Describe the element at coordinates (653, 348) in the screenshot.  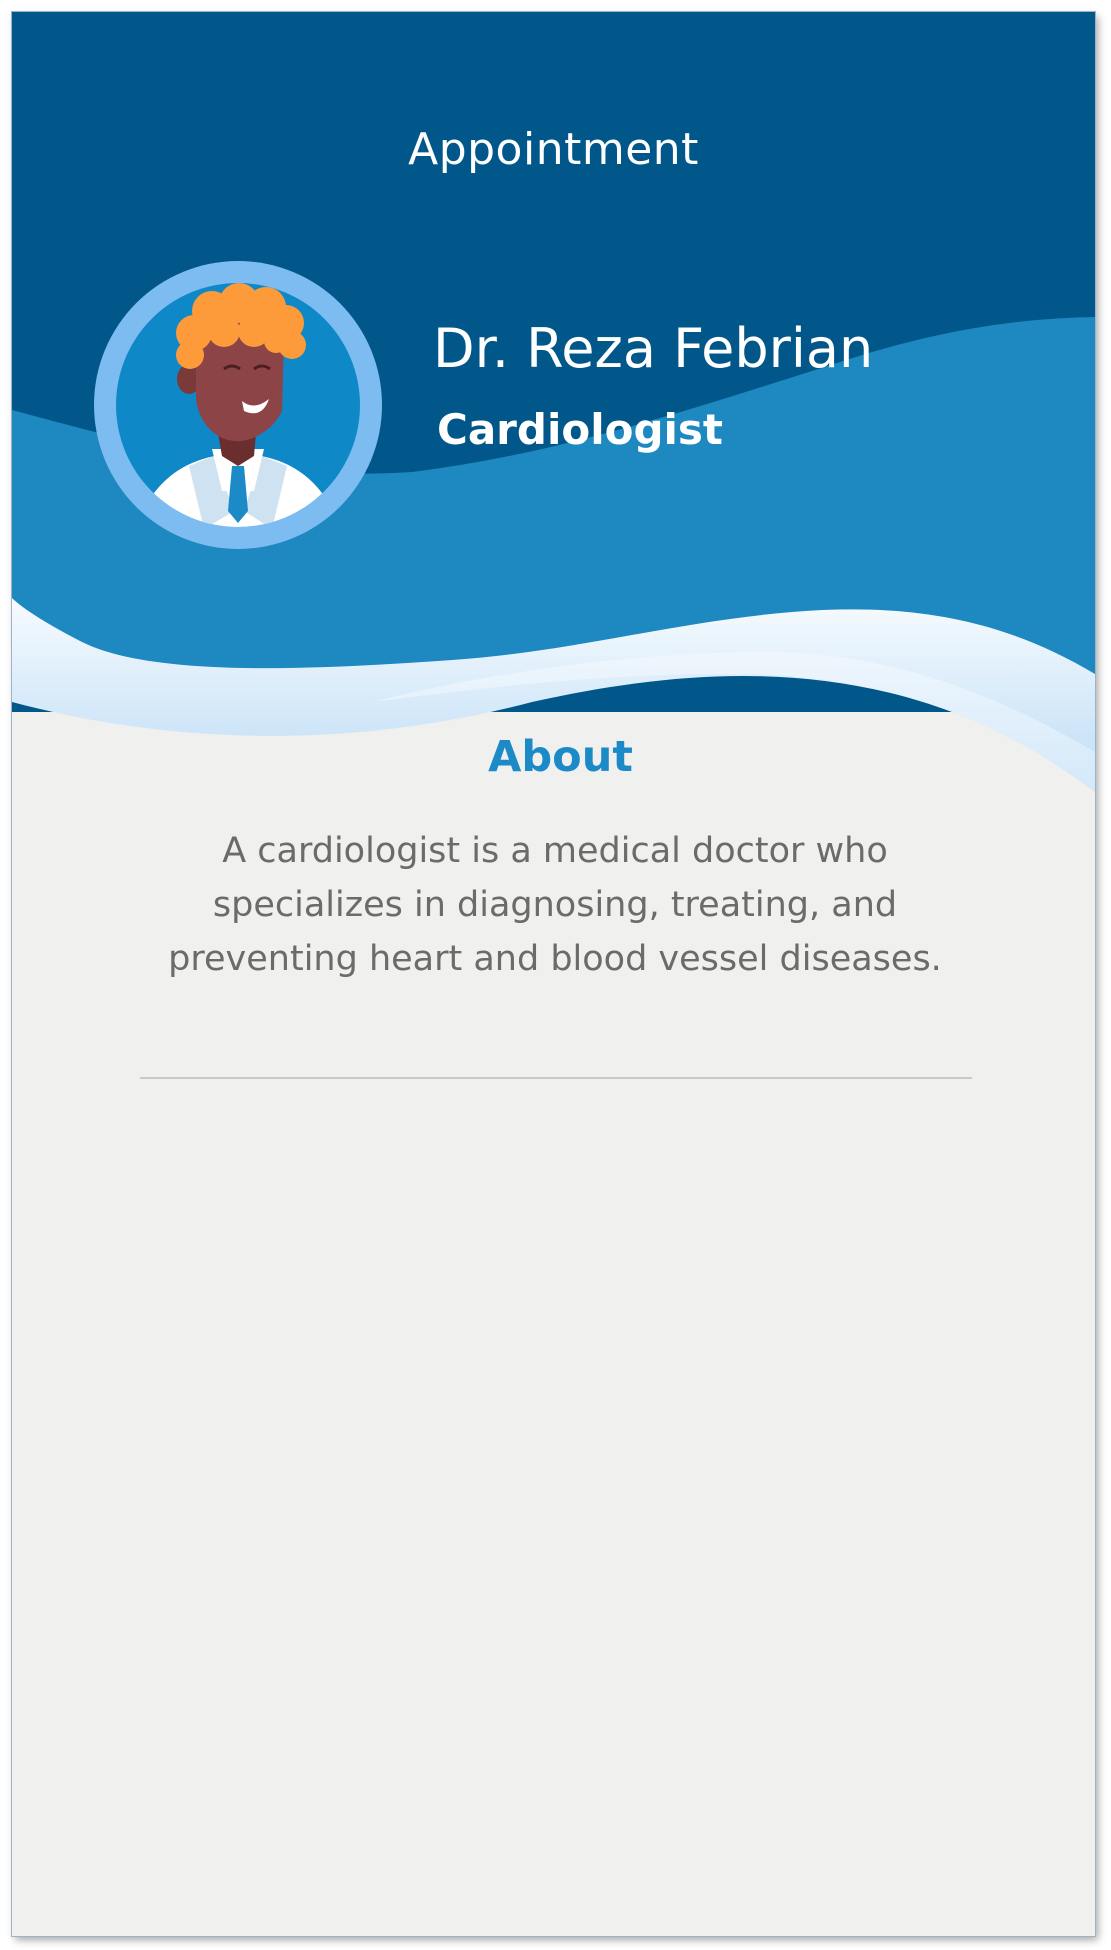
I see `doctor-name: Dr. Reza Febrian` at that location.